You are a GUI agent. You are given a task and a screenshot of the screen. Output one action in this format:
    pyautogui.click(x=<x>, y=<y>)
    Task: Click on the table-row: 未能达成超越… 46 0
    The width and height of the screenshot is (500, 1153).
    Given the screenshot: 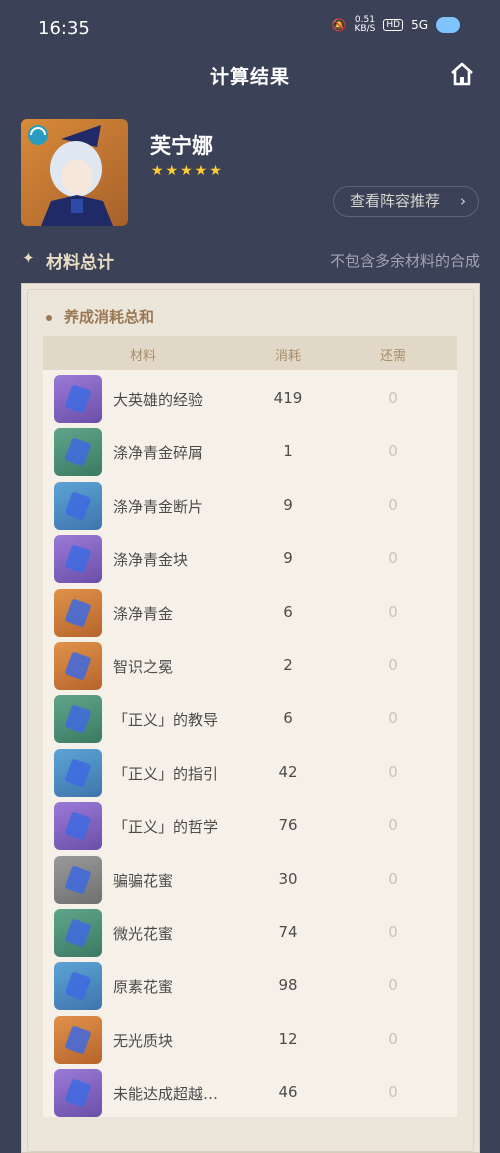 What is the action you would take?
    pyautogui.click(x=250, y=1091)
    